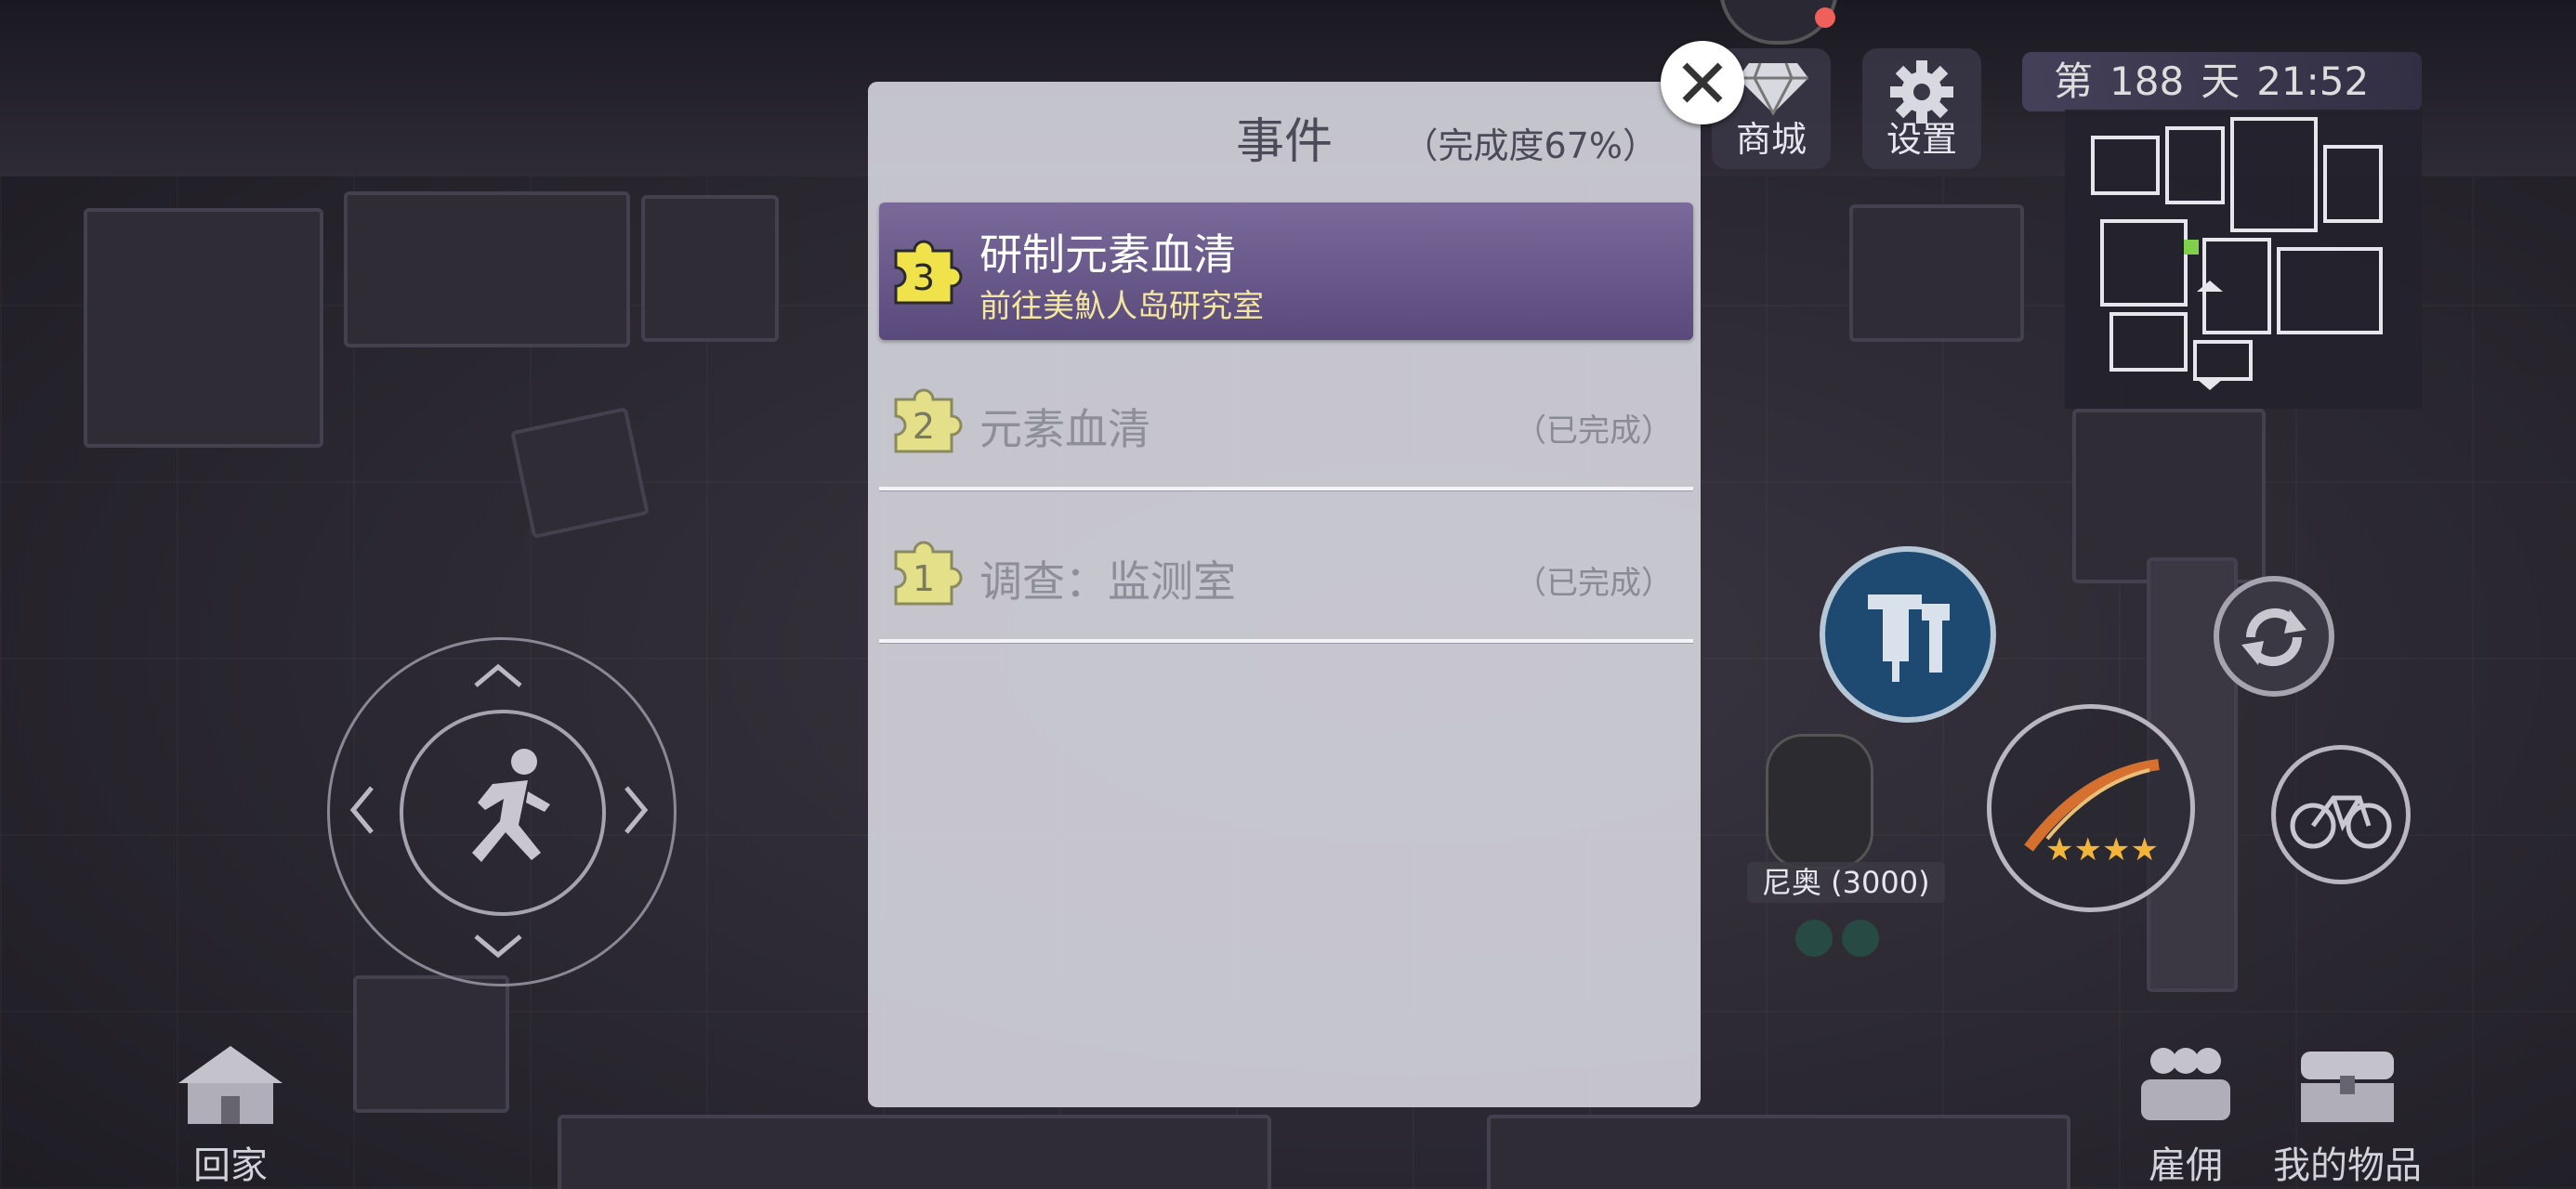 This screenshot has height=1189, width=2576. Describe the element at coordinates (580, 473) in the screenshot. I see `scattered-paper` at that location.